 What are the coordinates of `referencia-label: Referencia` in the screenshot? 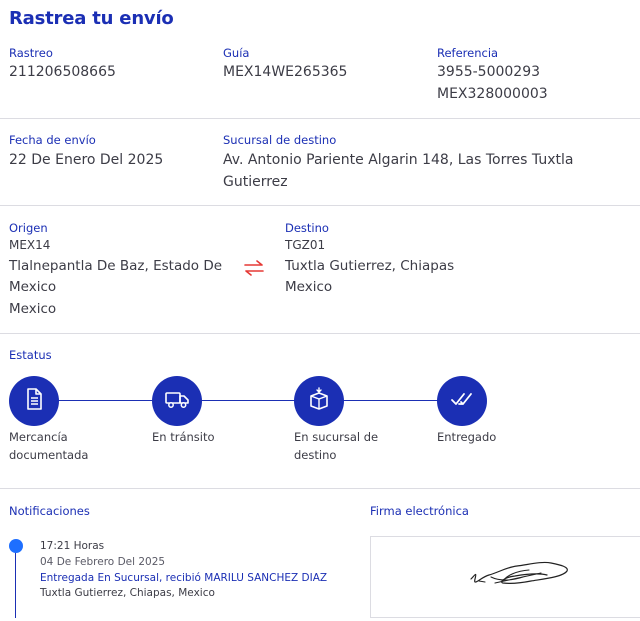 It's located at (468, 53).